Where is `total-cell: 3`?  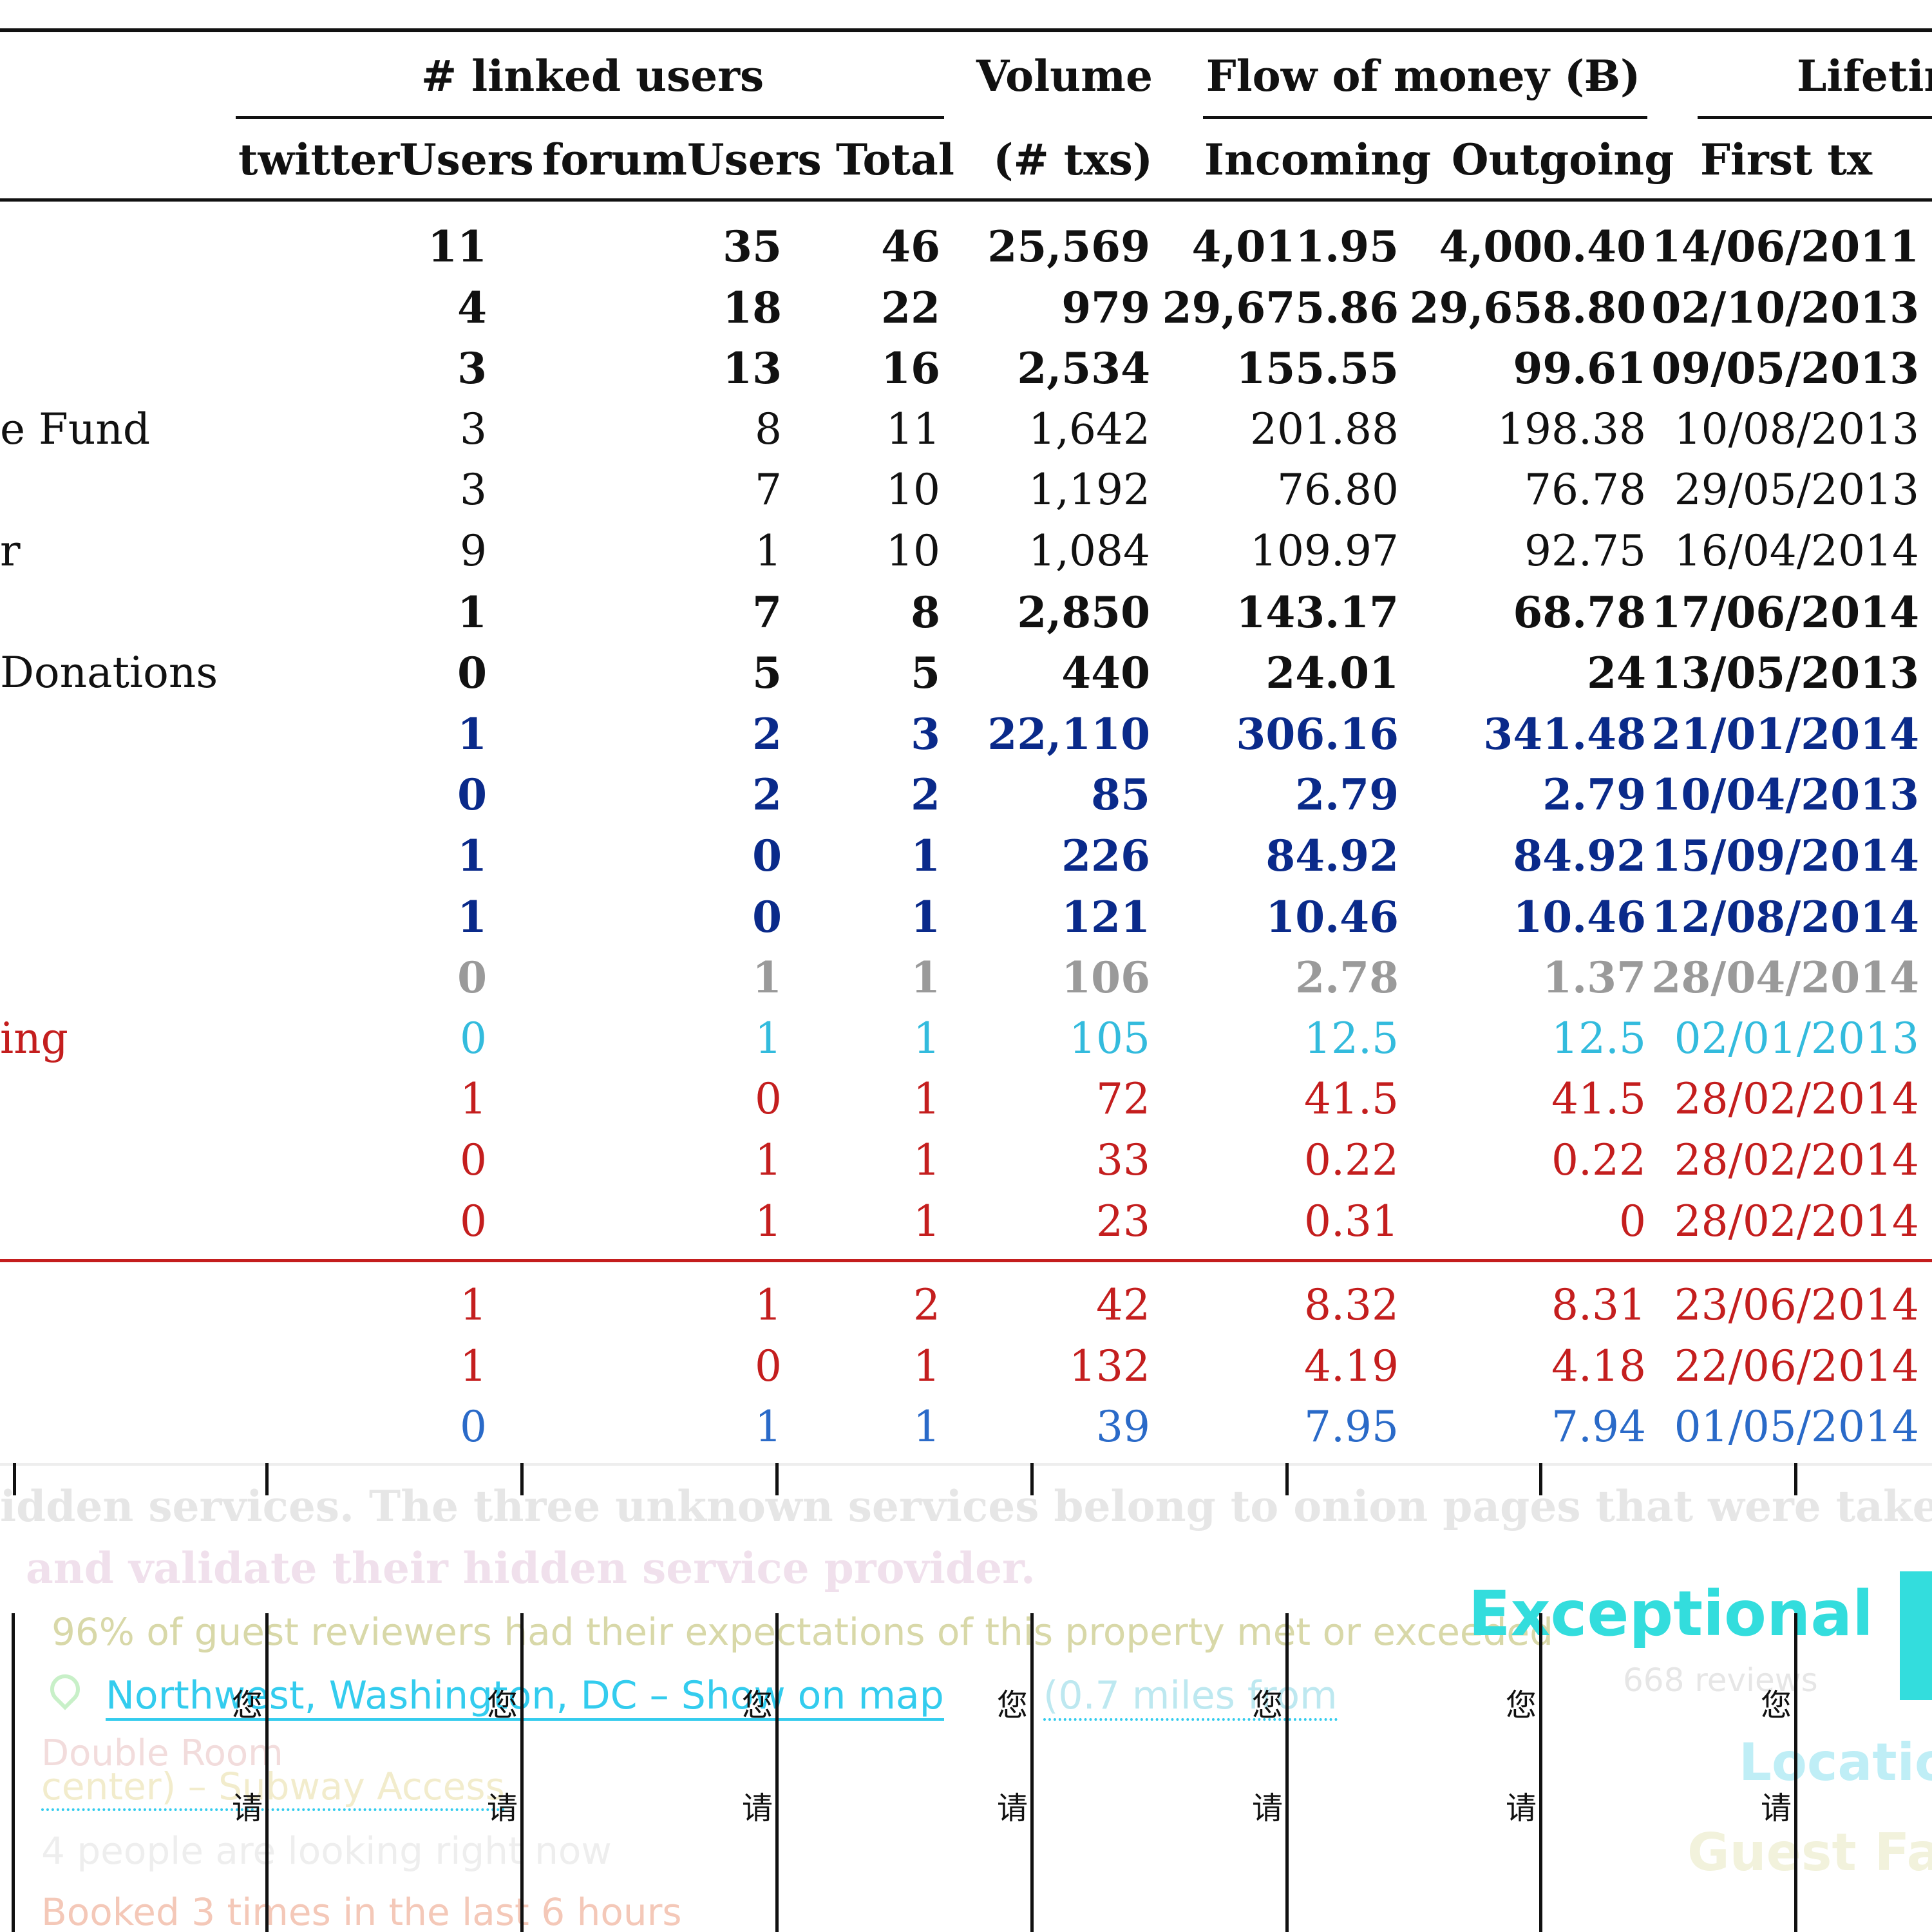
total-cell: 3 is located at coordinates (925, 733).